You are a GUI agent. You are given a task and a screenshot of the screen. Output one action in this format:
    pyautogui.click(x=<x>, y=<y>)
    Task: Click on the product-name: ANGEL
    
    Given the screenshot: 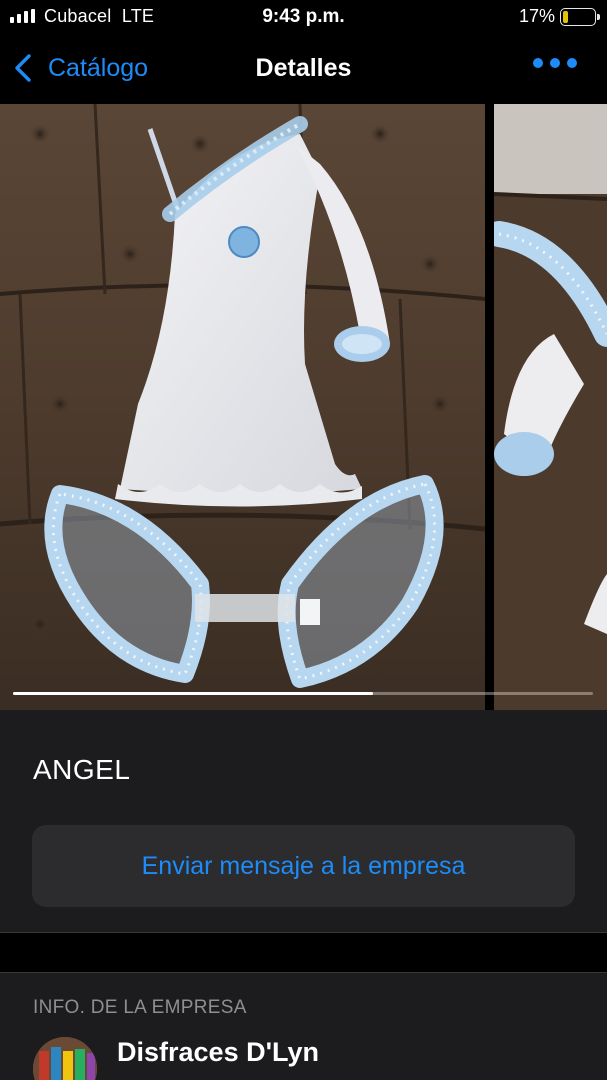 What is the action you would take?
    pyautogui.click(x=82, y=769)
    